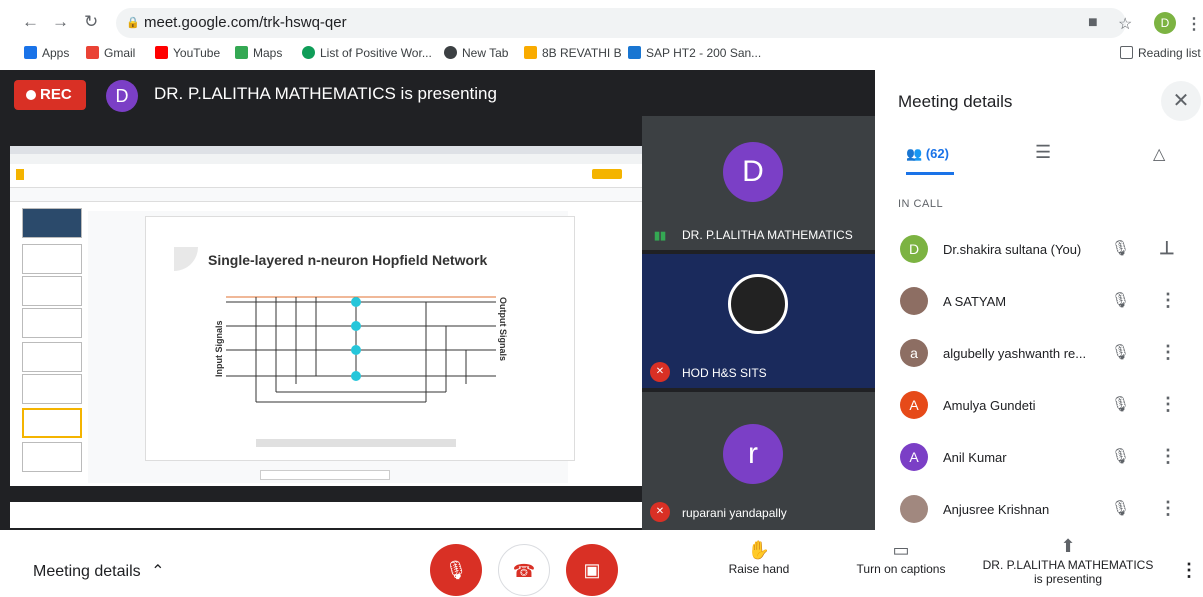  Describe the element at coordinates (46, 53) in the screenshot. I see `bookmark-apps: Apps` at that location.